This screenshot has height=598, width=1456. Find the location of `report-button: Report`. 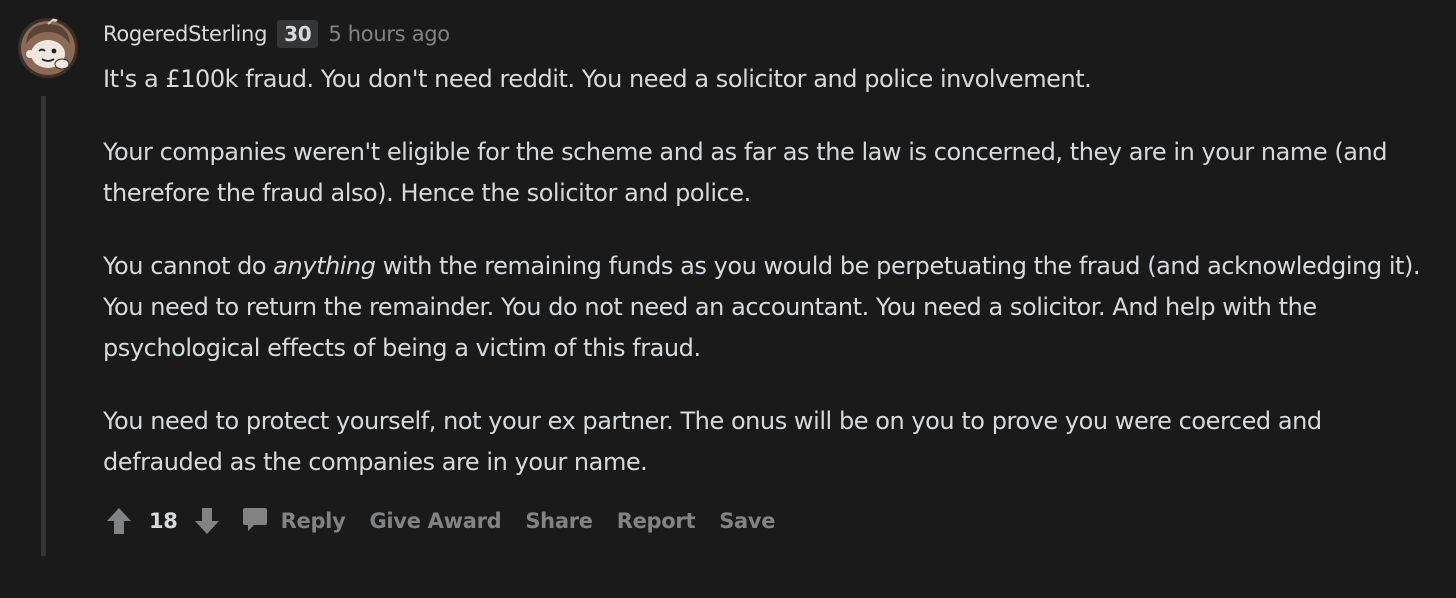

report-button: Report is located at coordinates (656, 521).